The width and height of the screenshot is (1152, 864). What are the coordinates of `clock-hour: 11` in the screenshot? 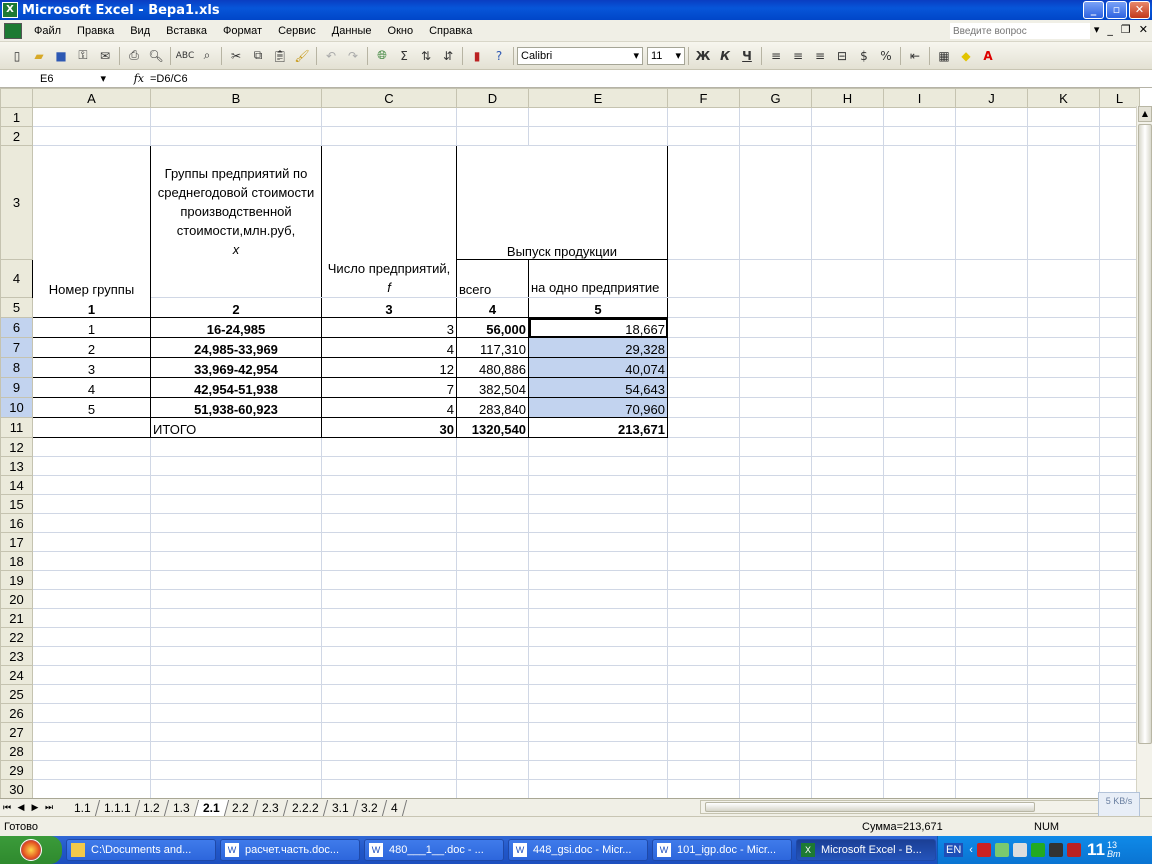 It's located at (1096, 850).